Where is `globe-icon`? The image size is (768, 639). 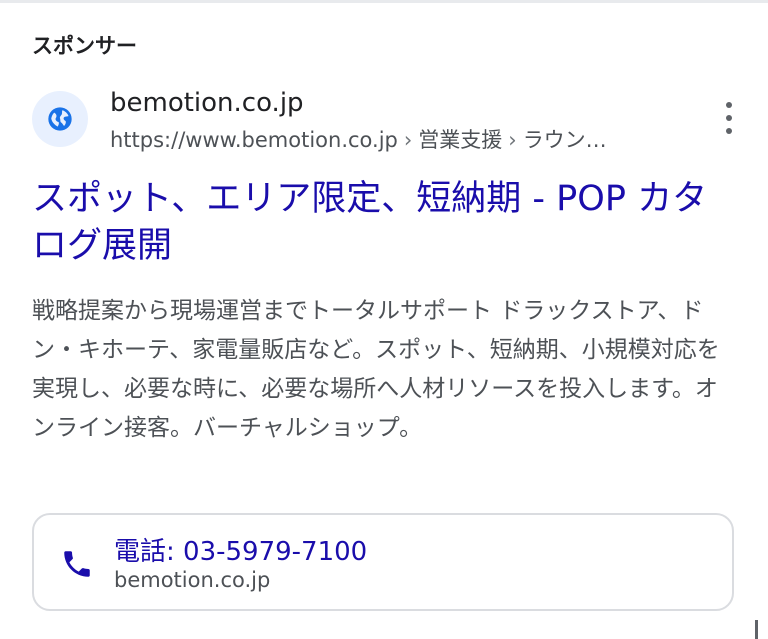
globe-icon is located at coordinates (60, 119).